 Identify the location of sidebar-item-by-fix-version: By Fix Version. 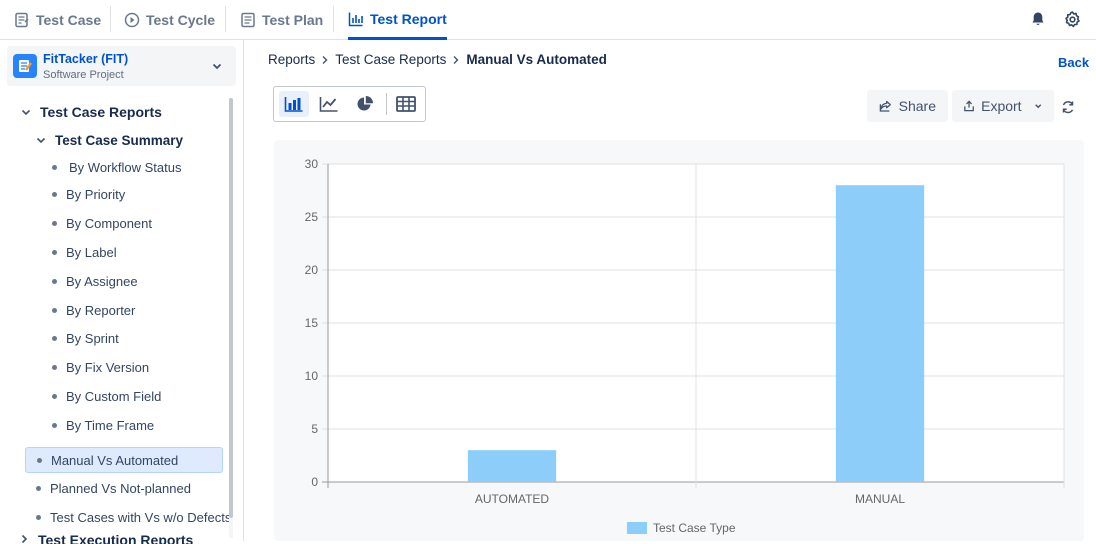
(100, 367).